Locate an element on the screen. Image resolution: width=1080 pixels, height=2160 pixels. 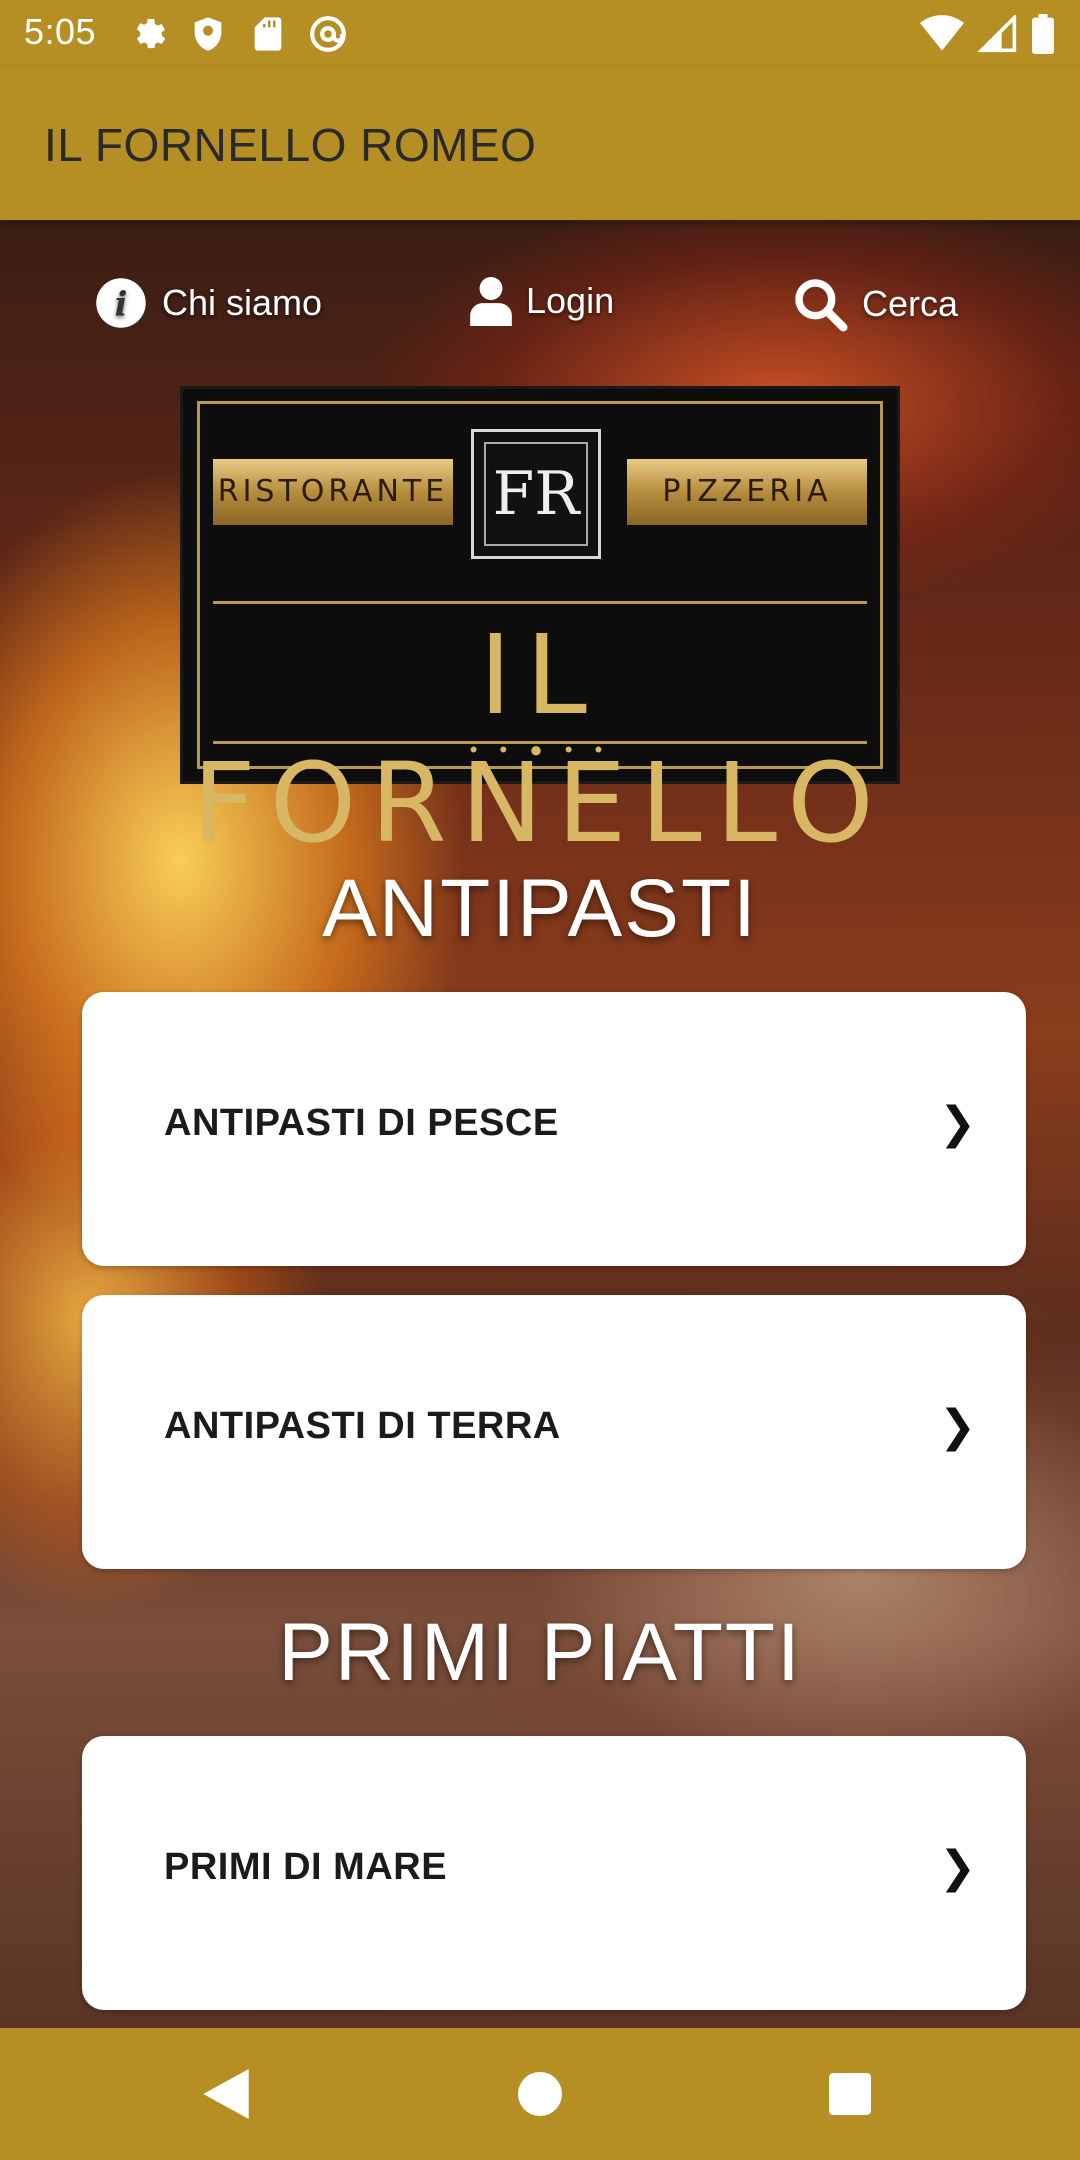
category-label: ANTIPASTI DI PESCE is located at coordinates (361, 1123).